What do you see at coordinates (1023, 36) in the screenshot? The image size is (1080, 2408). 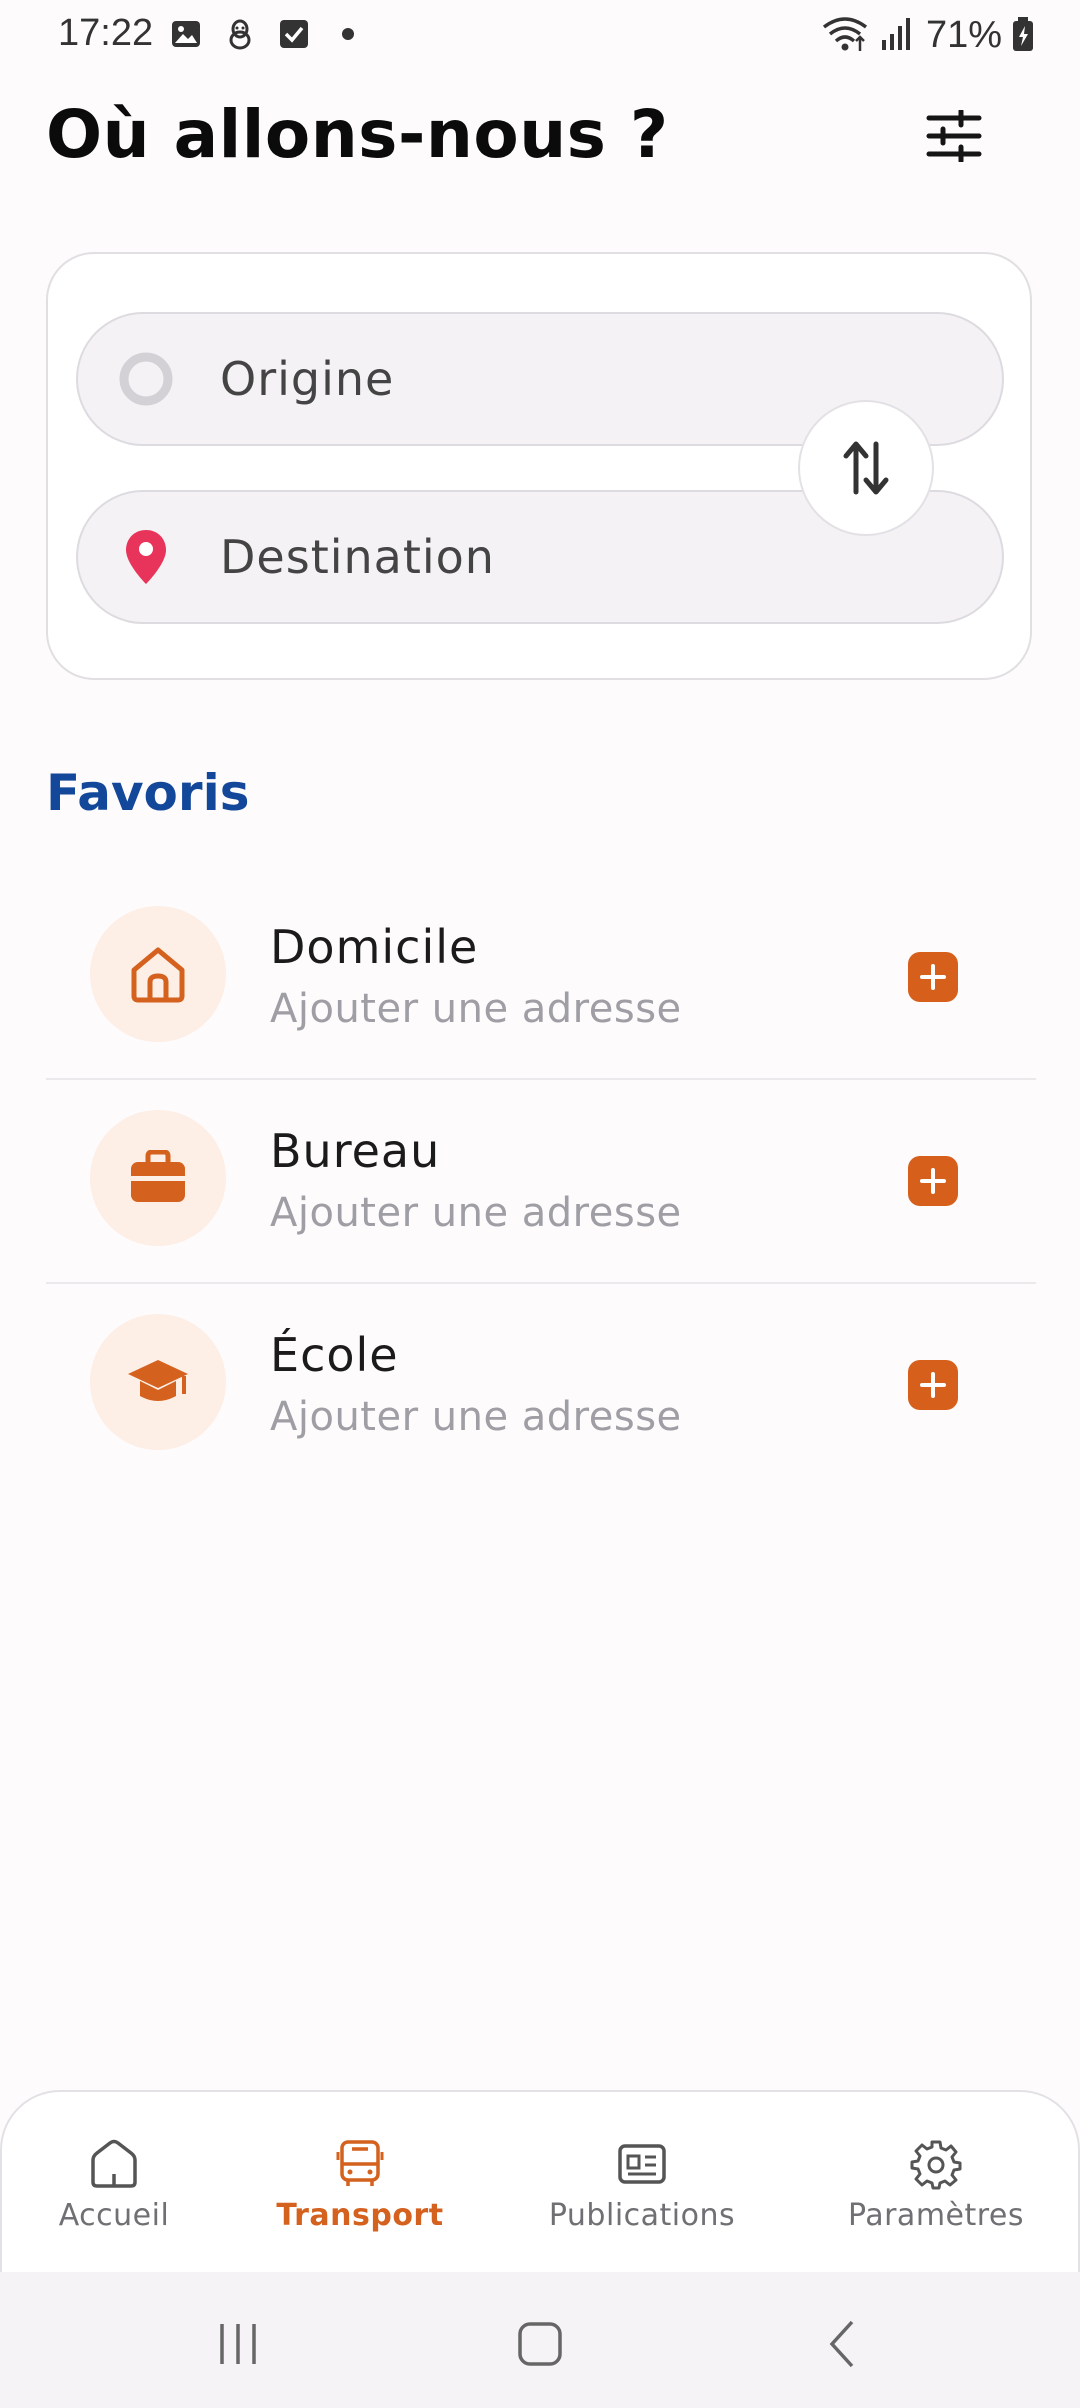 I see `battery-icon` at bounding box center [1023, 36].